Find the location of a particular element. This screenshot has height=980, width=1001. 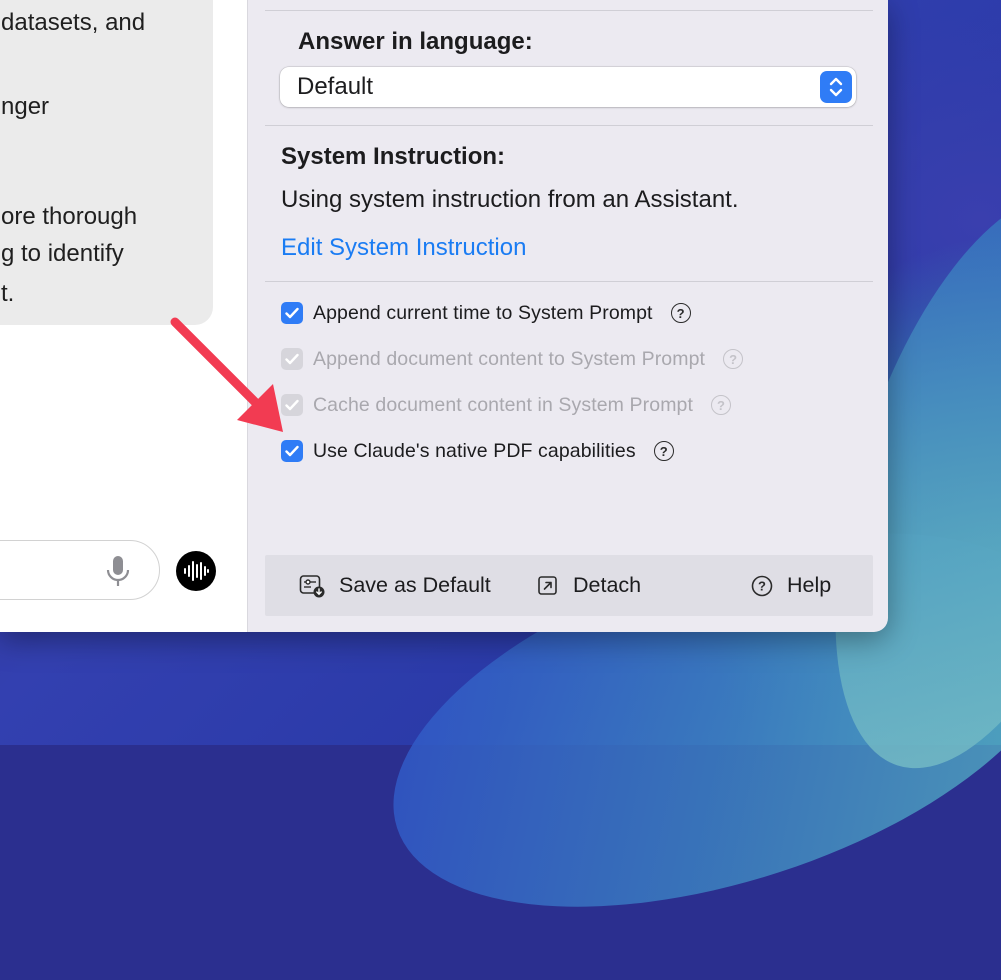

select-stepper is located at coordinates (836, 87).